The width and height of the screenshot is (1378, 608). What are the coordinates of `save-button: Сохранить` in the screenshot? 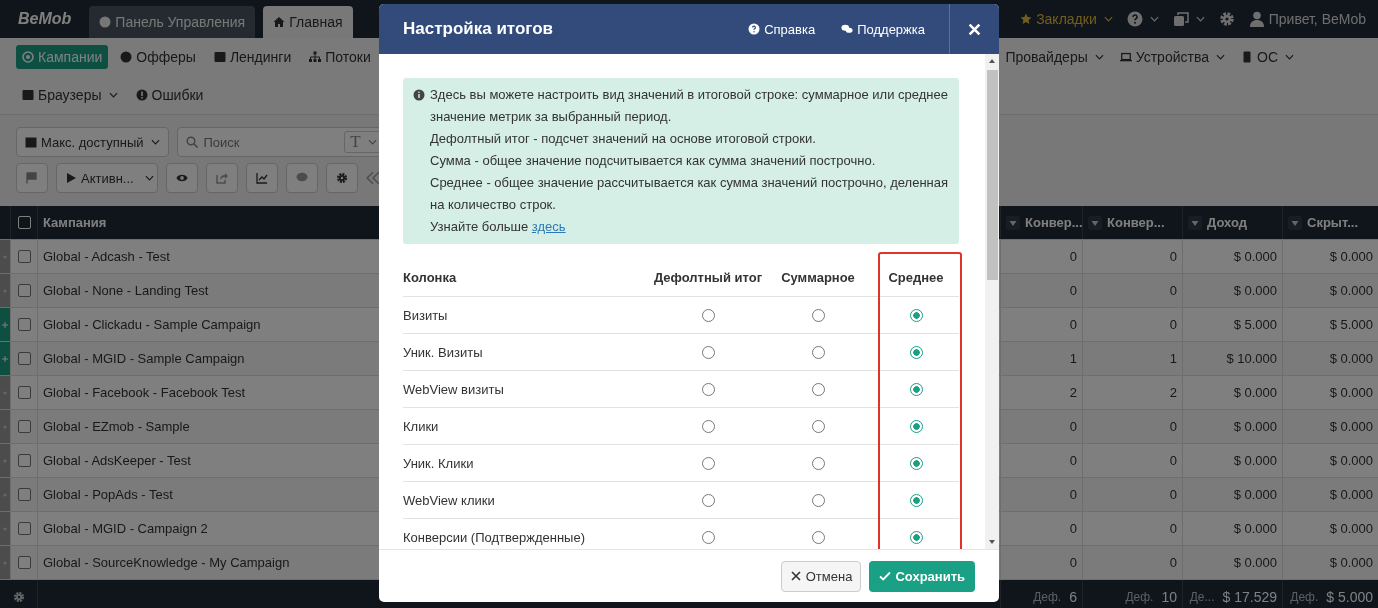 It's located at (922, 576).